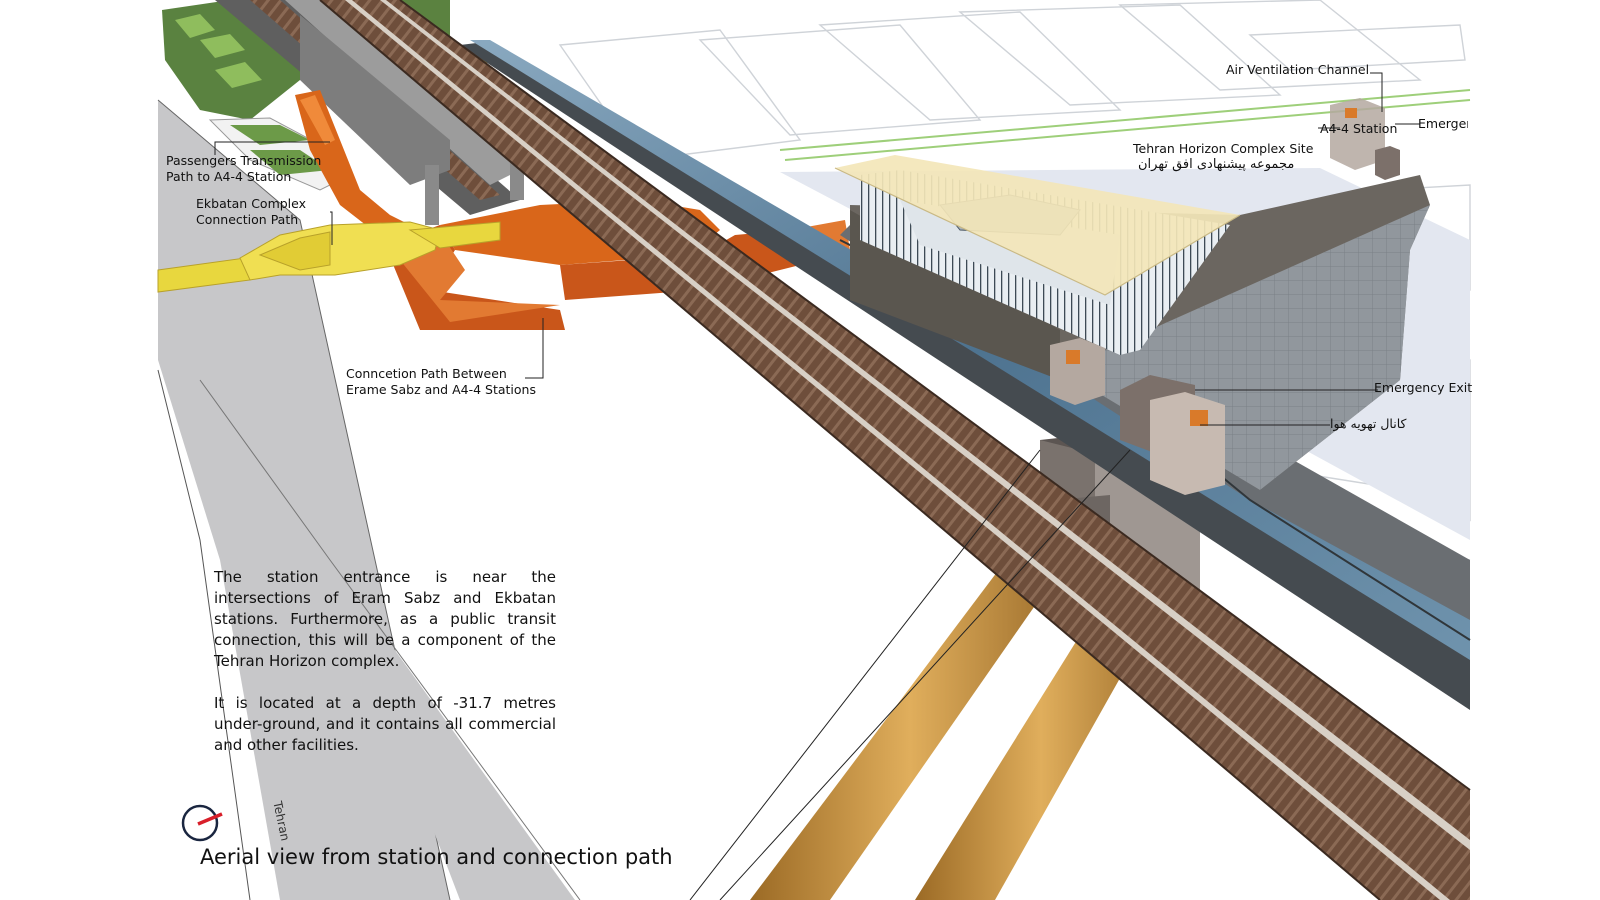 The image size is (1600, 900). I want to click on label-line: Ekbatan Complex, so click(251, 203).